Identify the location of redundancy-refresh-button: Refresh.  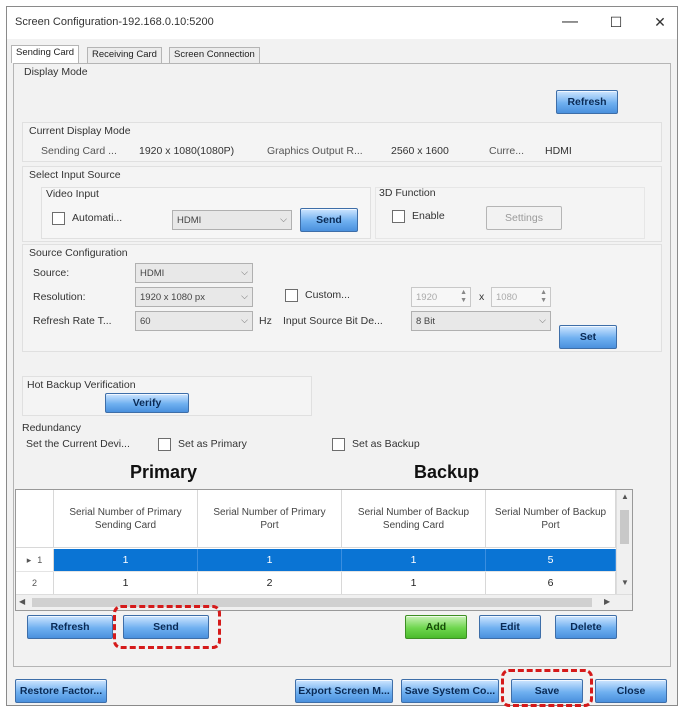
(70, 627).